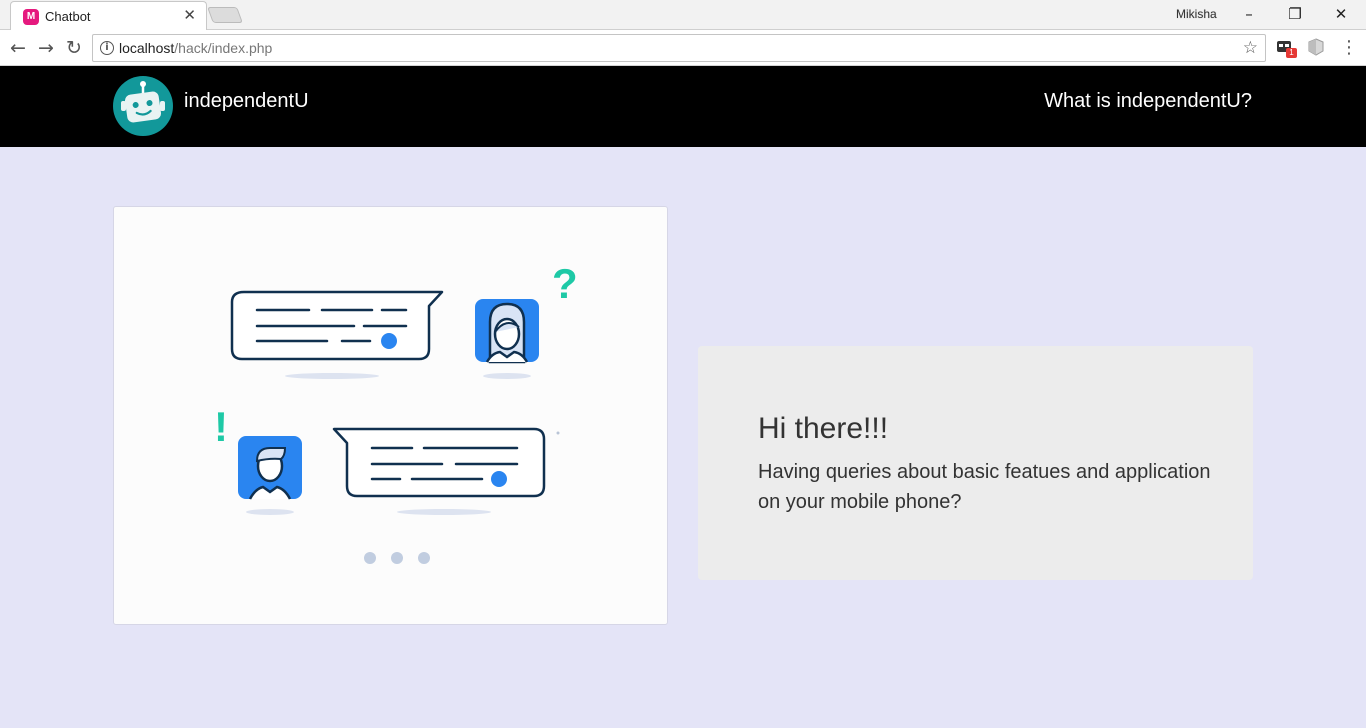  I want to click on speech-bubble-bottom, so click(439, 462).